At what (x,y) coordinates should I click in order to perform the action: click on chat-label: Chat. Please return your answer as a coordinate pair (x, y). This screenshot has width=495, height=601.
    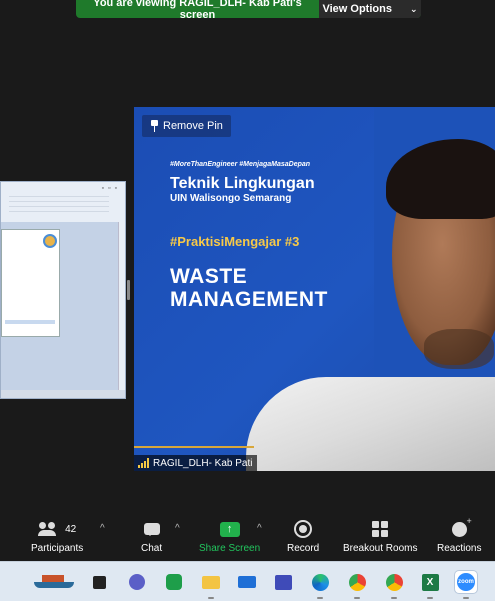
    Looking at the image, I should click on (152, 548).